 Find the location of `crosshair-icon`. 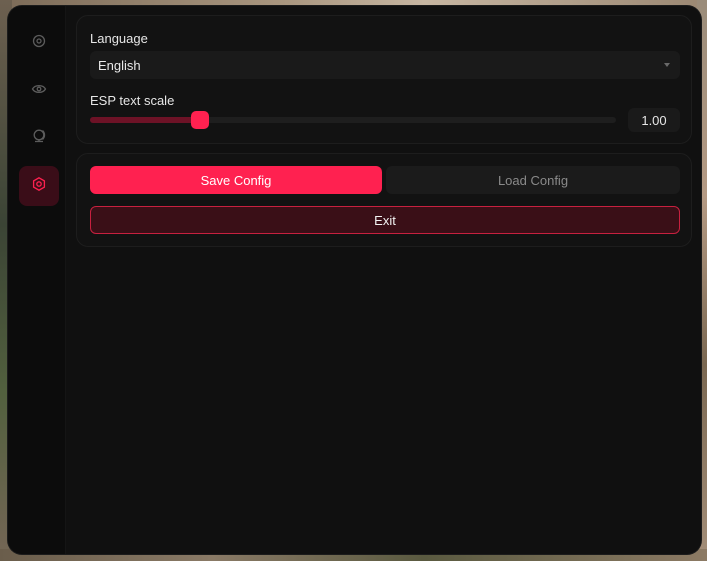

crosshair-icon is located at coordinates (39, 43).